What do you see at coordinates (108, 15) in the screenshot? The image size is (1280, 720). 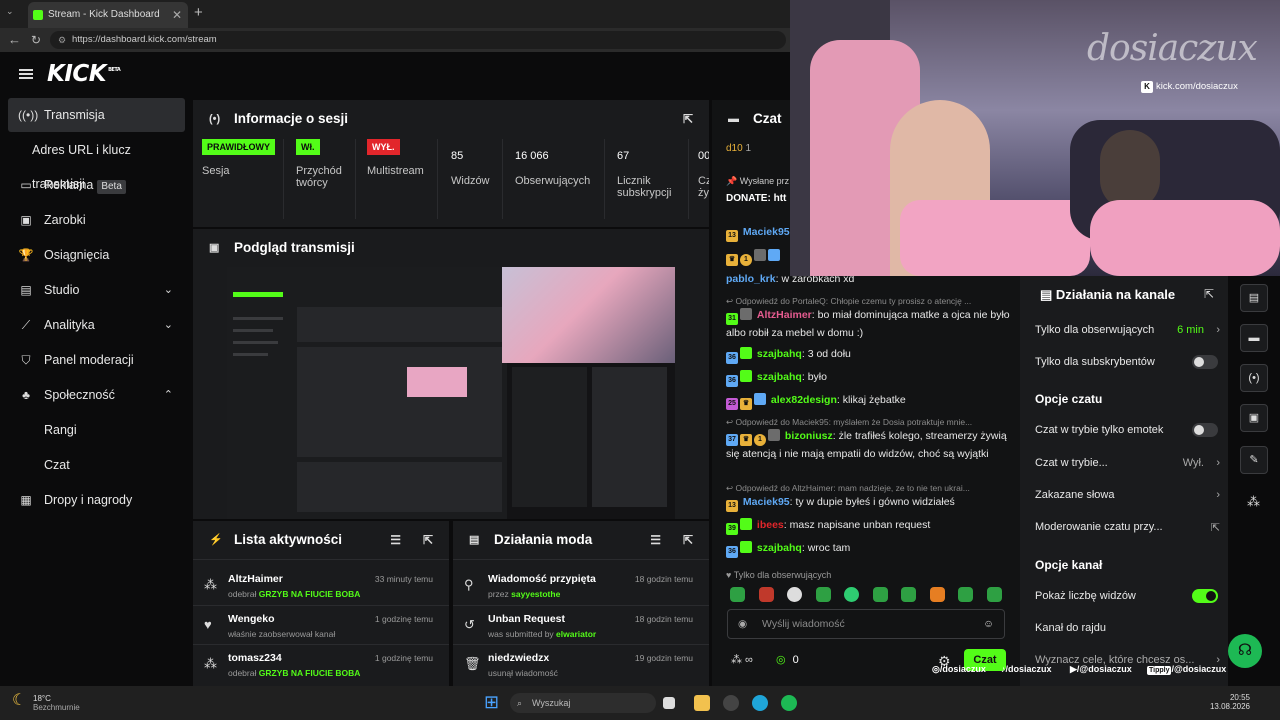 I see `browser-tab: Stream - Kick Dashboard ✕` at bounding box center [108, 15].